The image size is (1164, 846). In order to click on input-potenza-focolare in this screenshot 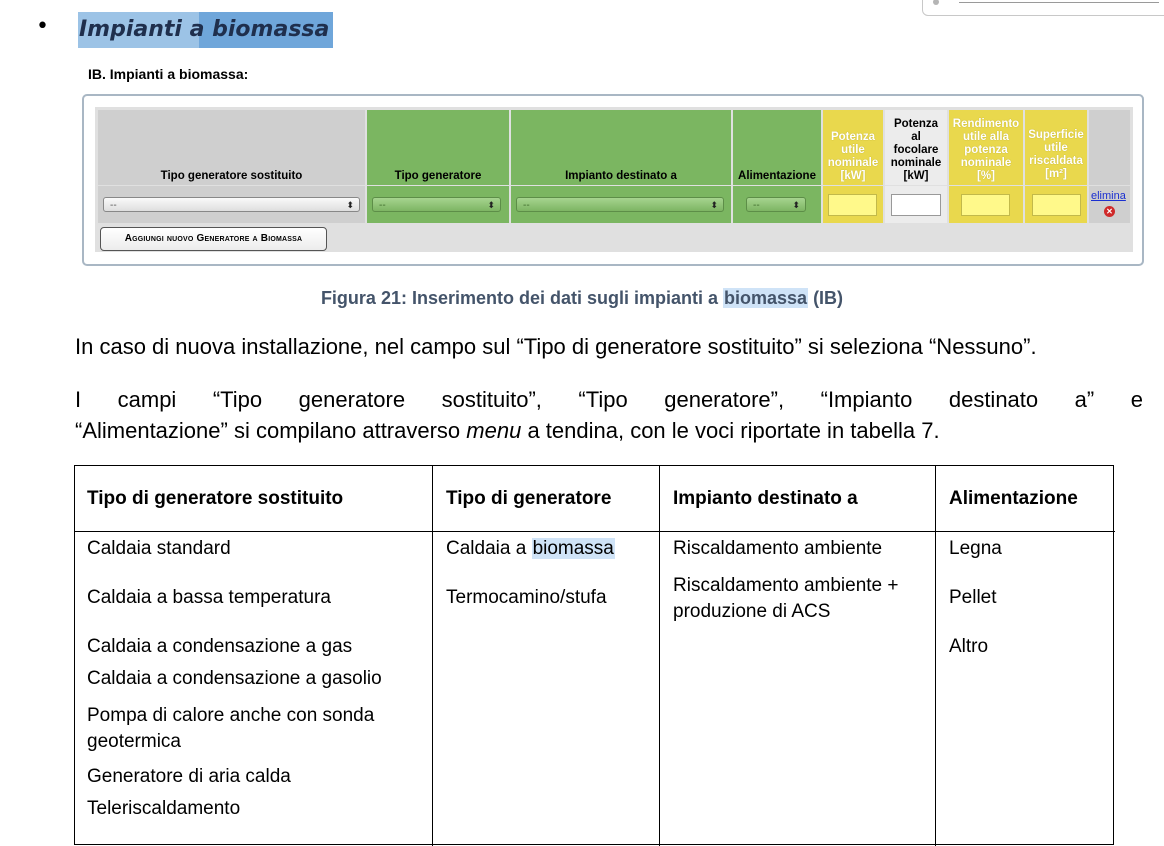, I will do `click(916, 205)`.